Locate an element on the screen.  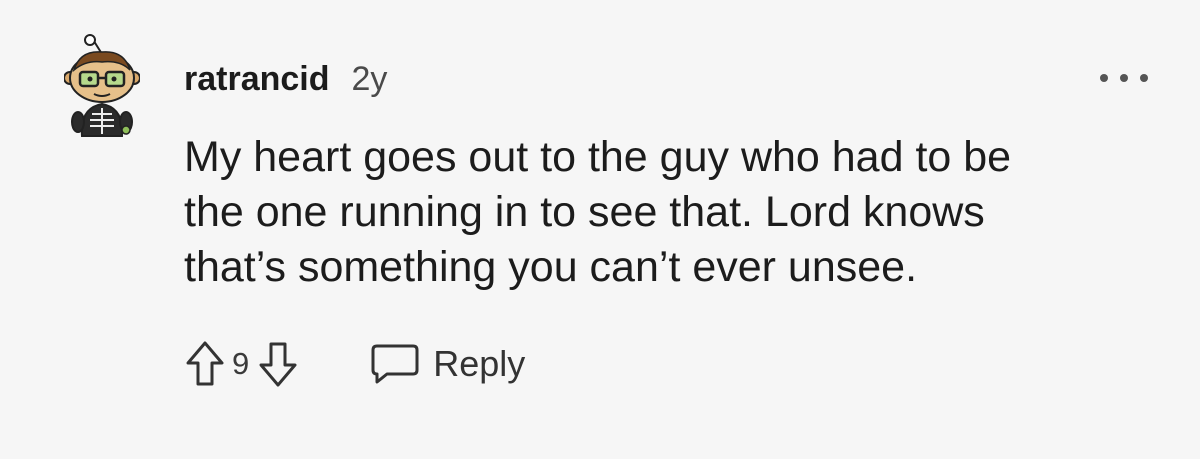
username-link: ratrancid is located at coordinates (257, 79).